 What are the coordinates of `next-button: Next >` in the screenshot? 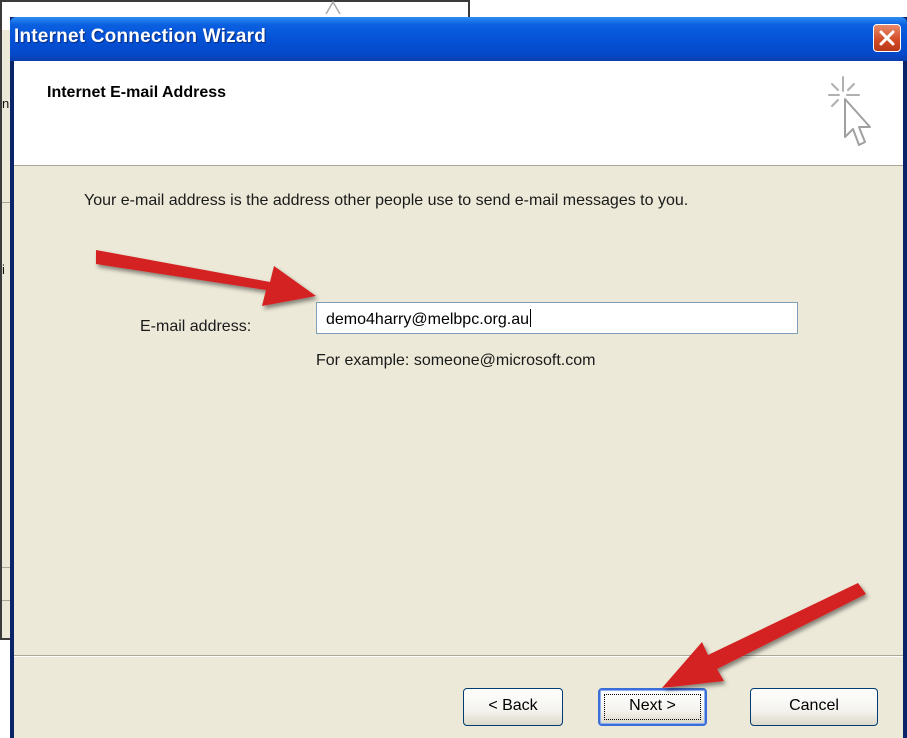 It's located at (652, 707).